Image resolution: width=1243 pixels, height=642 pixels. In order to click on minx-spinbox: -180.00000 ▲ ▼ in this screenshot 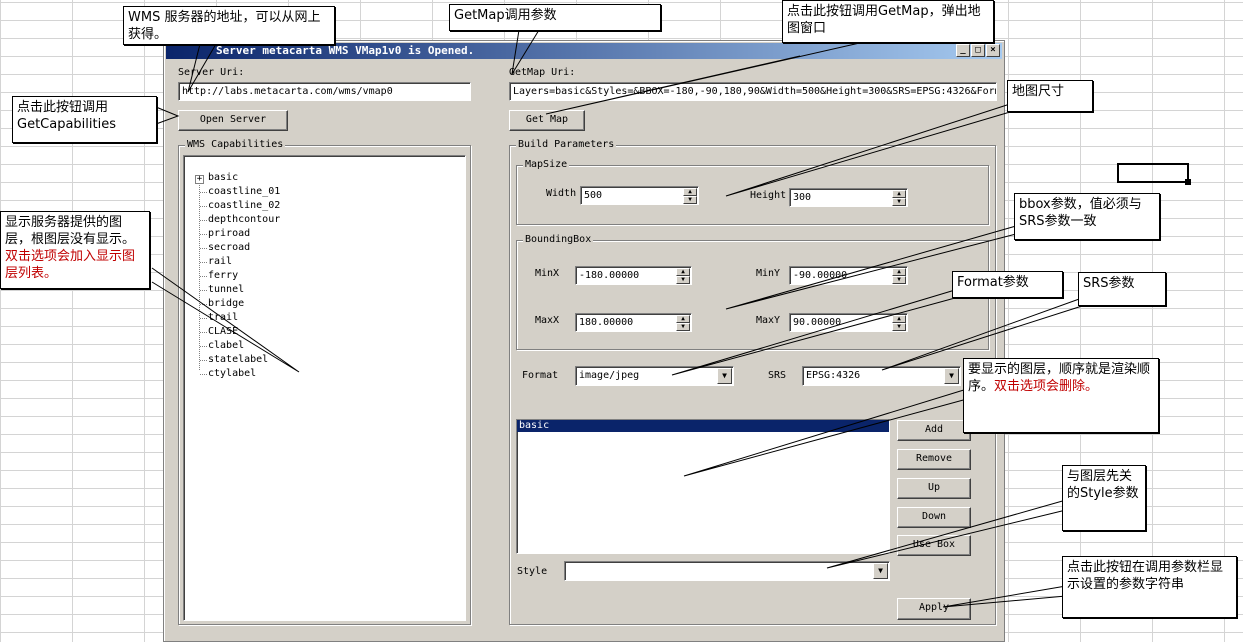, I will do `click(633, 275)`.